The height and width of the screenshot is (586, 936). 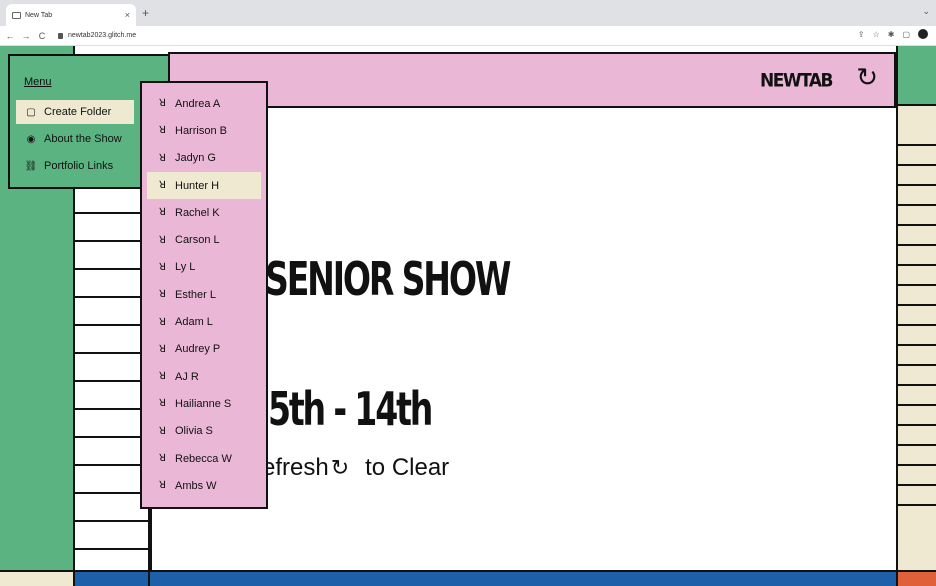 What do you see at coordinates (204, 458) in the screenshot?
I see `portfolio-item: ꓤ Rebecca W` at bounding box center [204, 458].